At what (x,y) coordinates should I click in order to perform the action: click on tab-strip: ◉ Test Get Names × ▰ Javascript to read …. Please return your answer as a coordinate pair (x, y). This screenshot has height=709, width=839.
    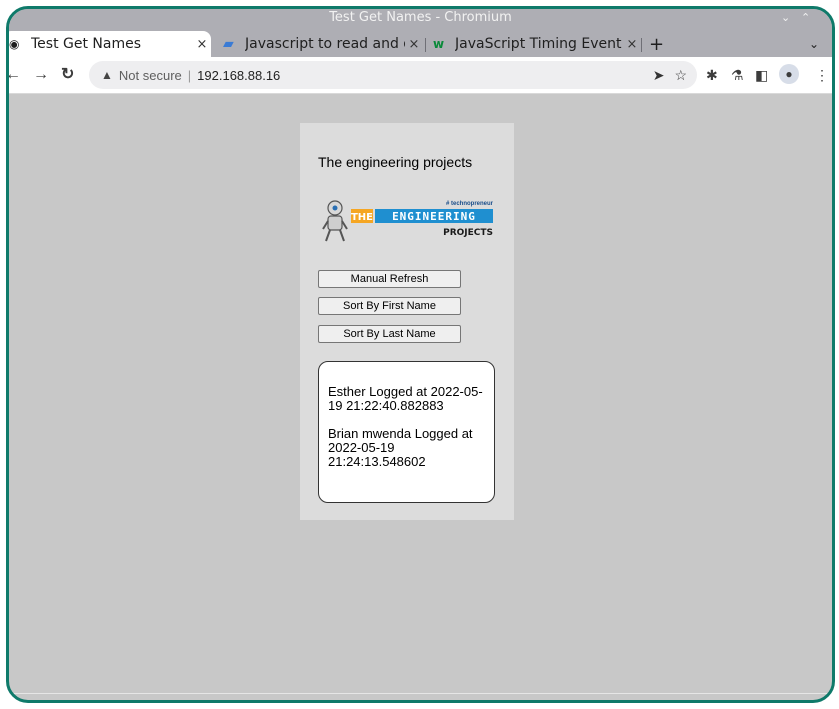
    Looking at the image, I should click on (420, 43).